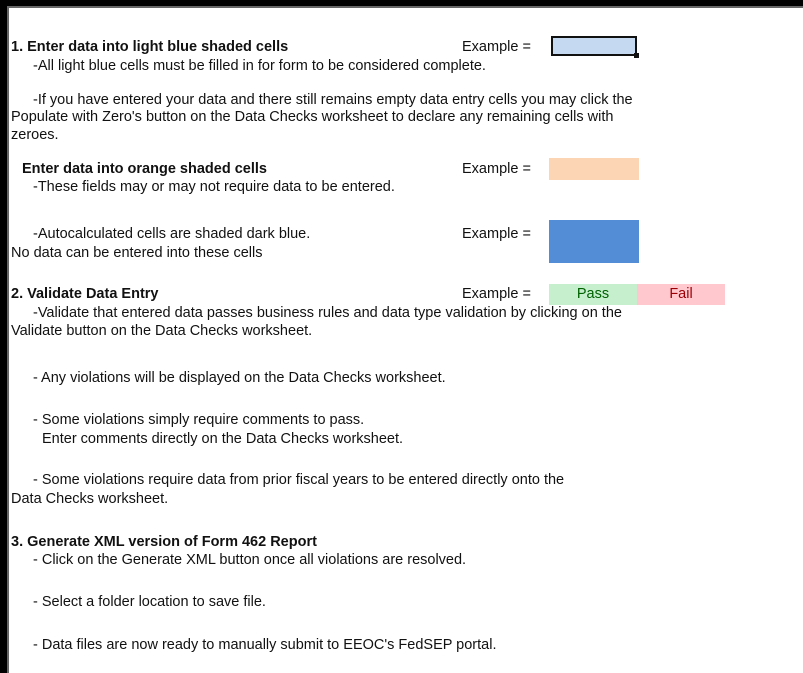 The width and height of the screenshot is (803, 673). I want to click on light-blue-example-cell, so click(594, 46).